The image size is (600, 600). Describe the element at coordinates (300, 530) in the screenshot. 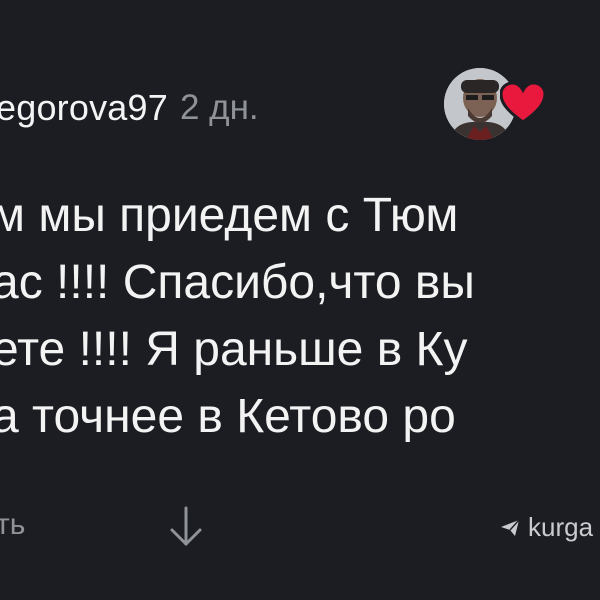

I see `comment-actions: ть kurga` at that location.